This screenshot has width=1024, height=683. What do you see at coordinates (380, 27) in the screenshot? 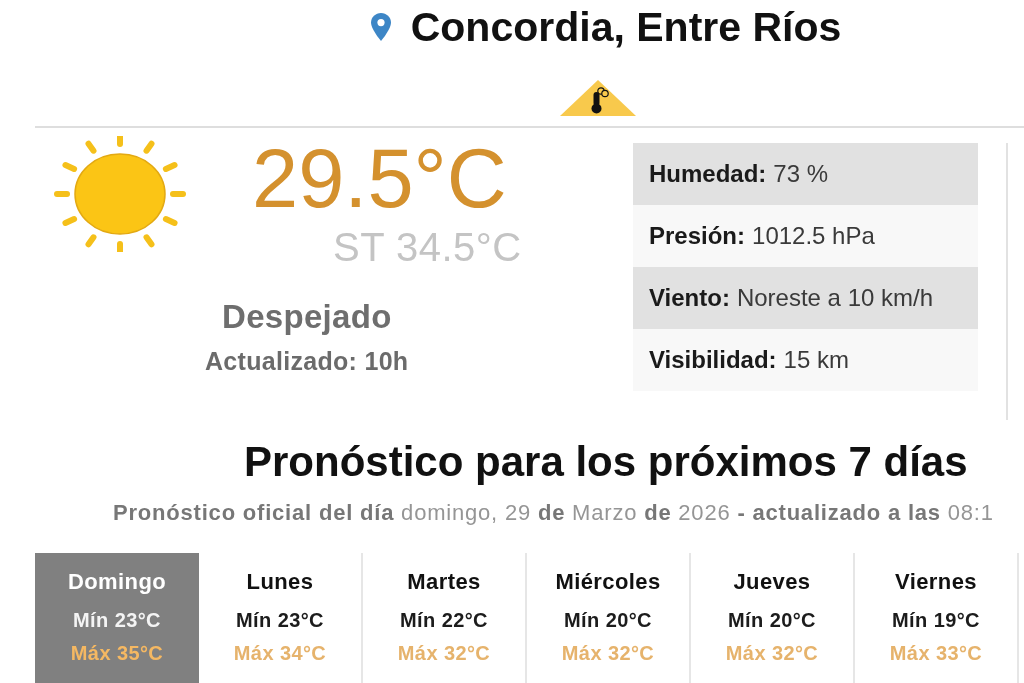
I see `location-pin-icon` at bounding box center [380, 27].